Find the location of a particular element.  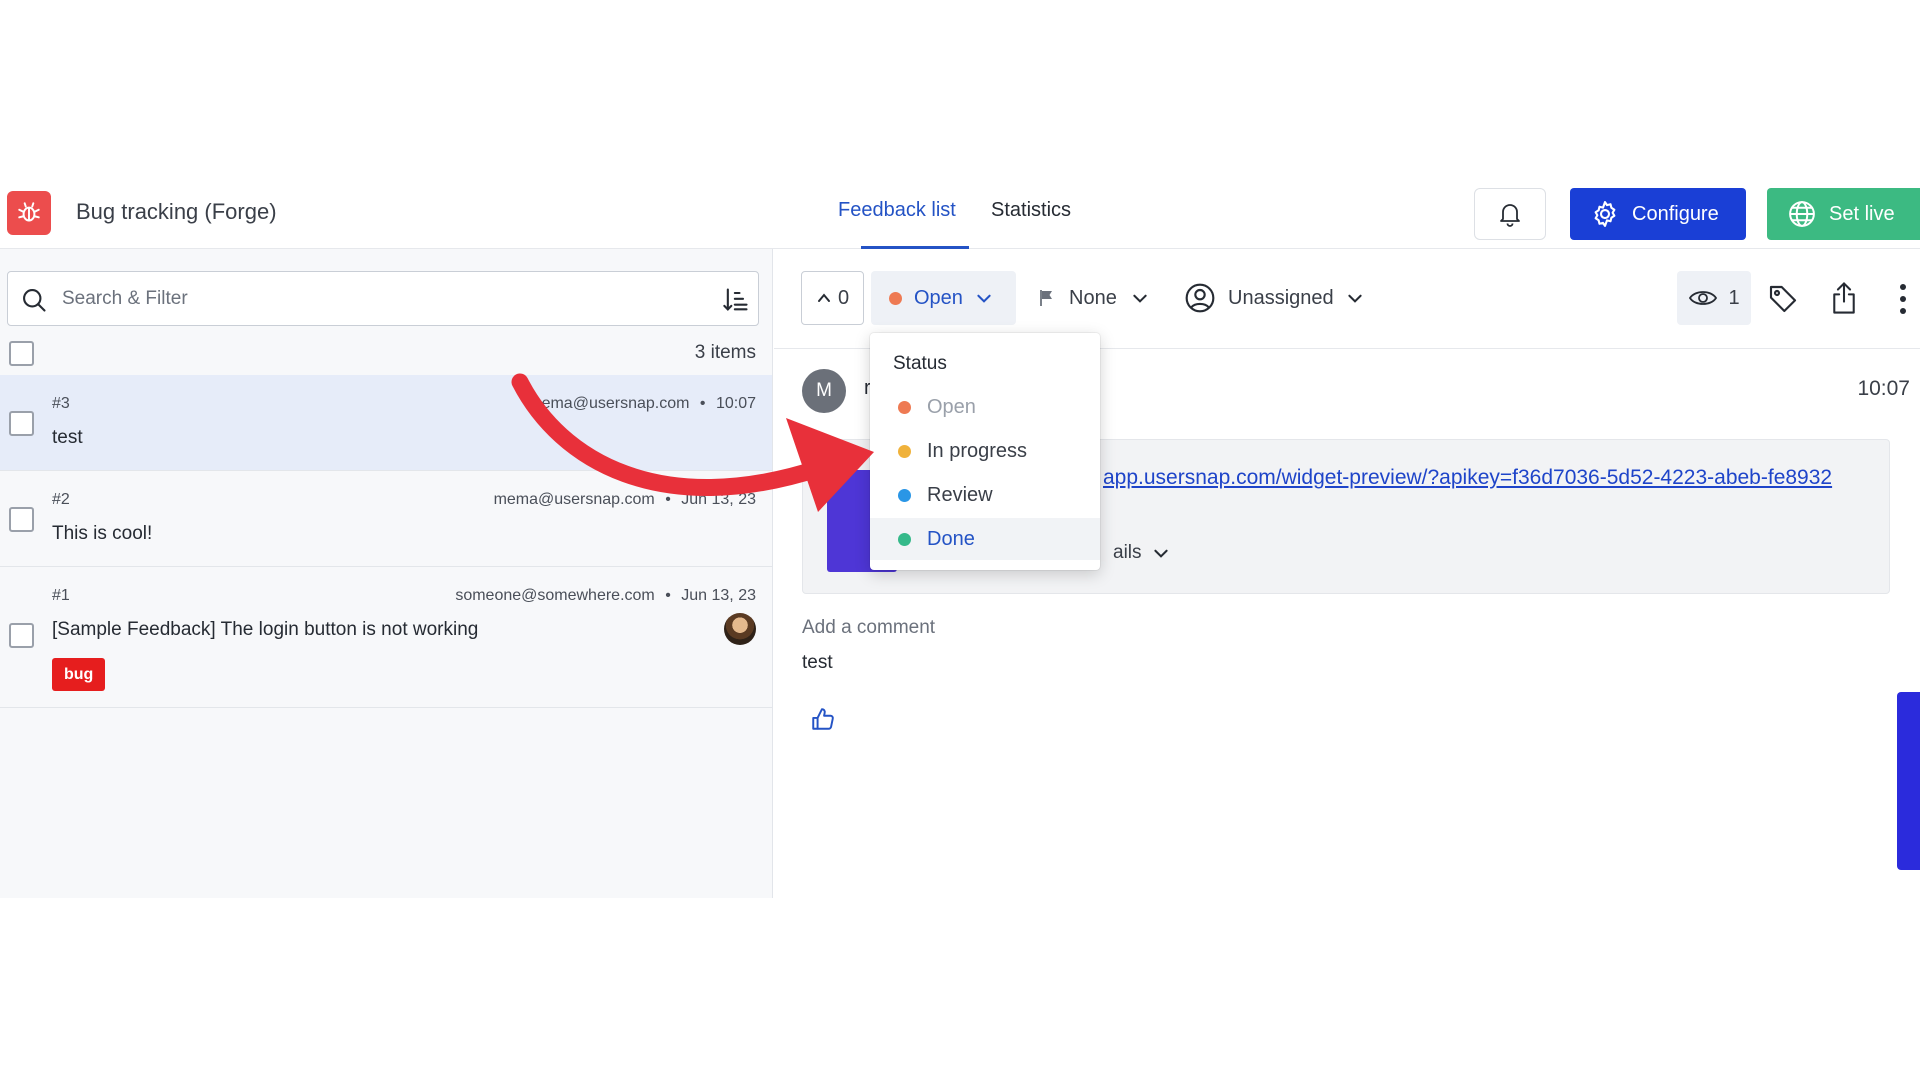

set-live-button: Set live is located at coordinates (1843, 214).